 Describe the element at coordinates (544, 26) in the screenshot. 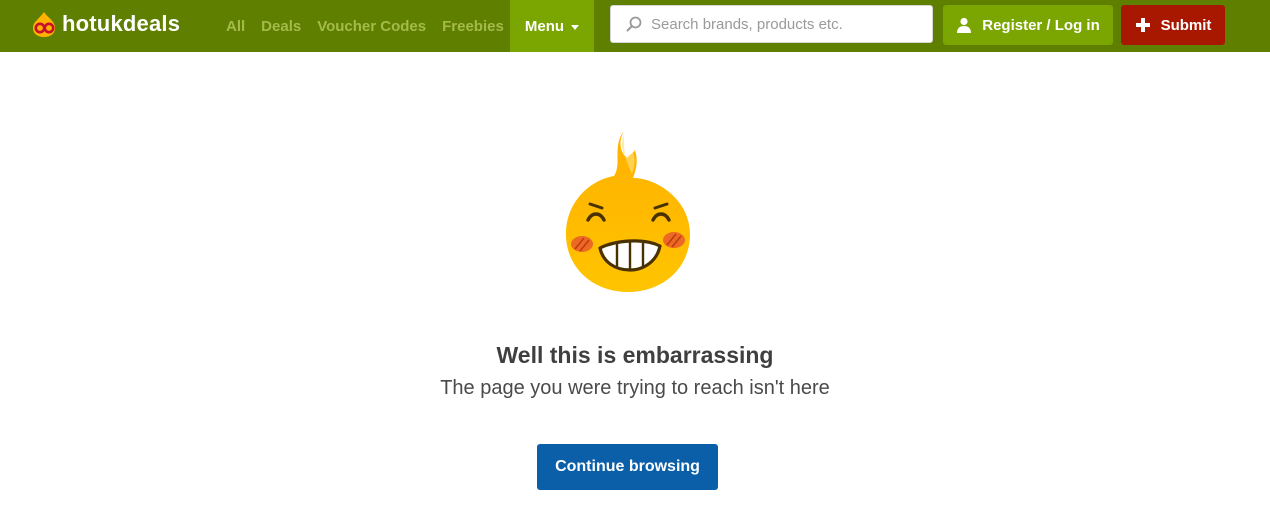

I see `menu-label: Menu` at that location.